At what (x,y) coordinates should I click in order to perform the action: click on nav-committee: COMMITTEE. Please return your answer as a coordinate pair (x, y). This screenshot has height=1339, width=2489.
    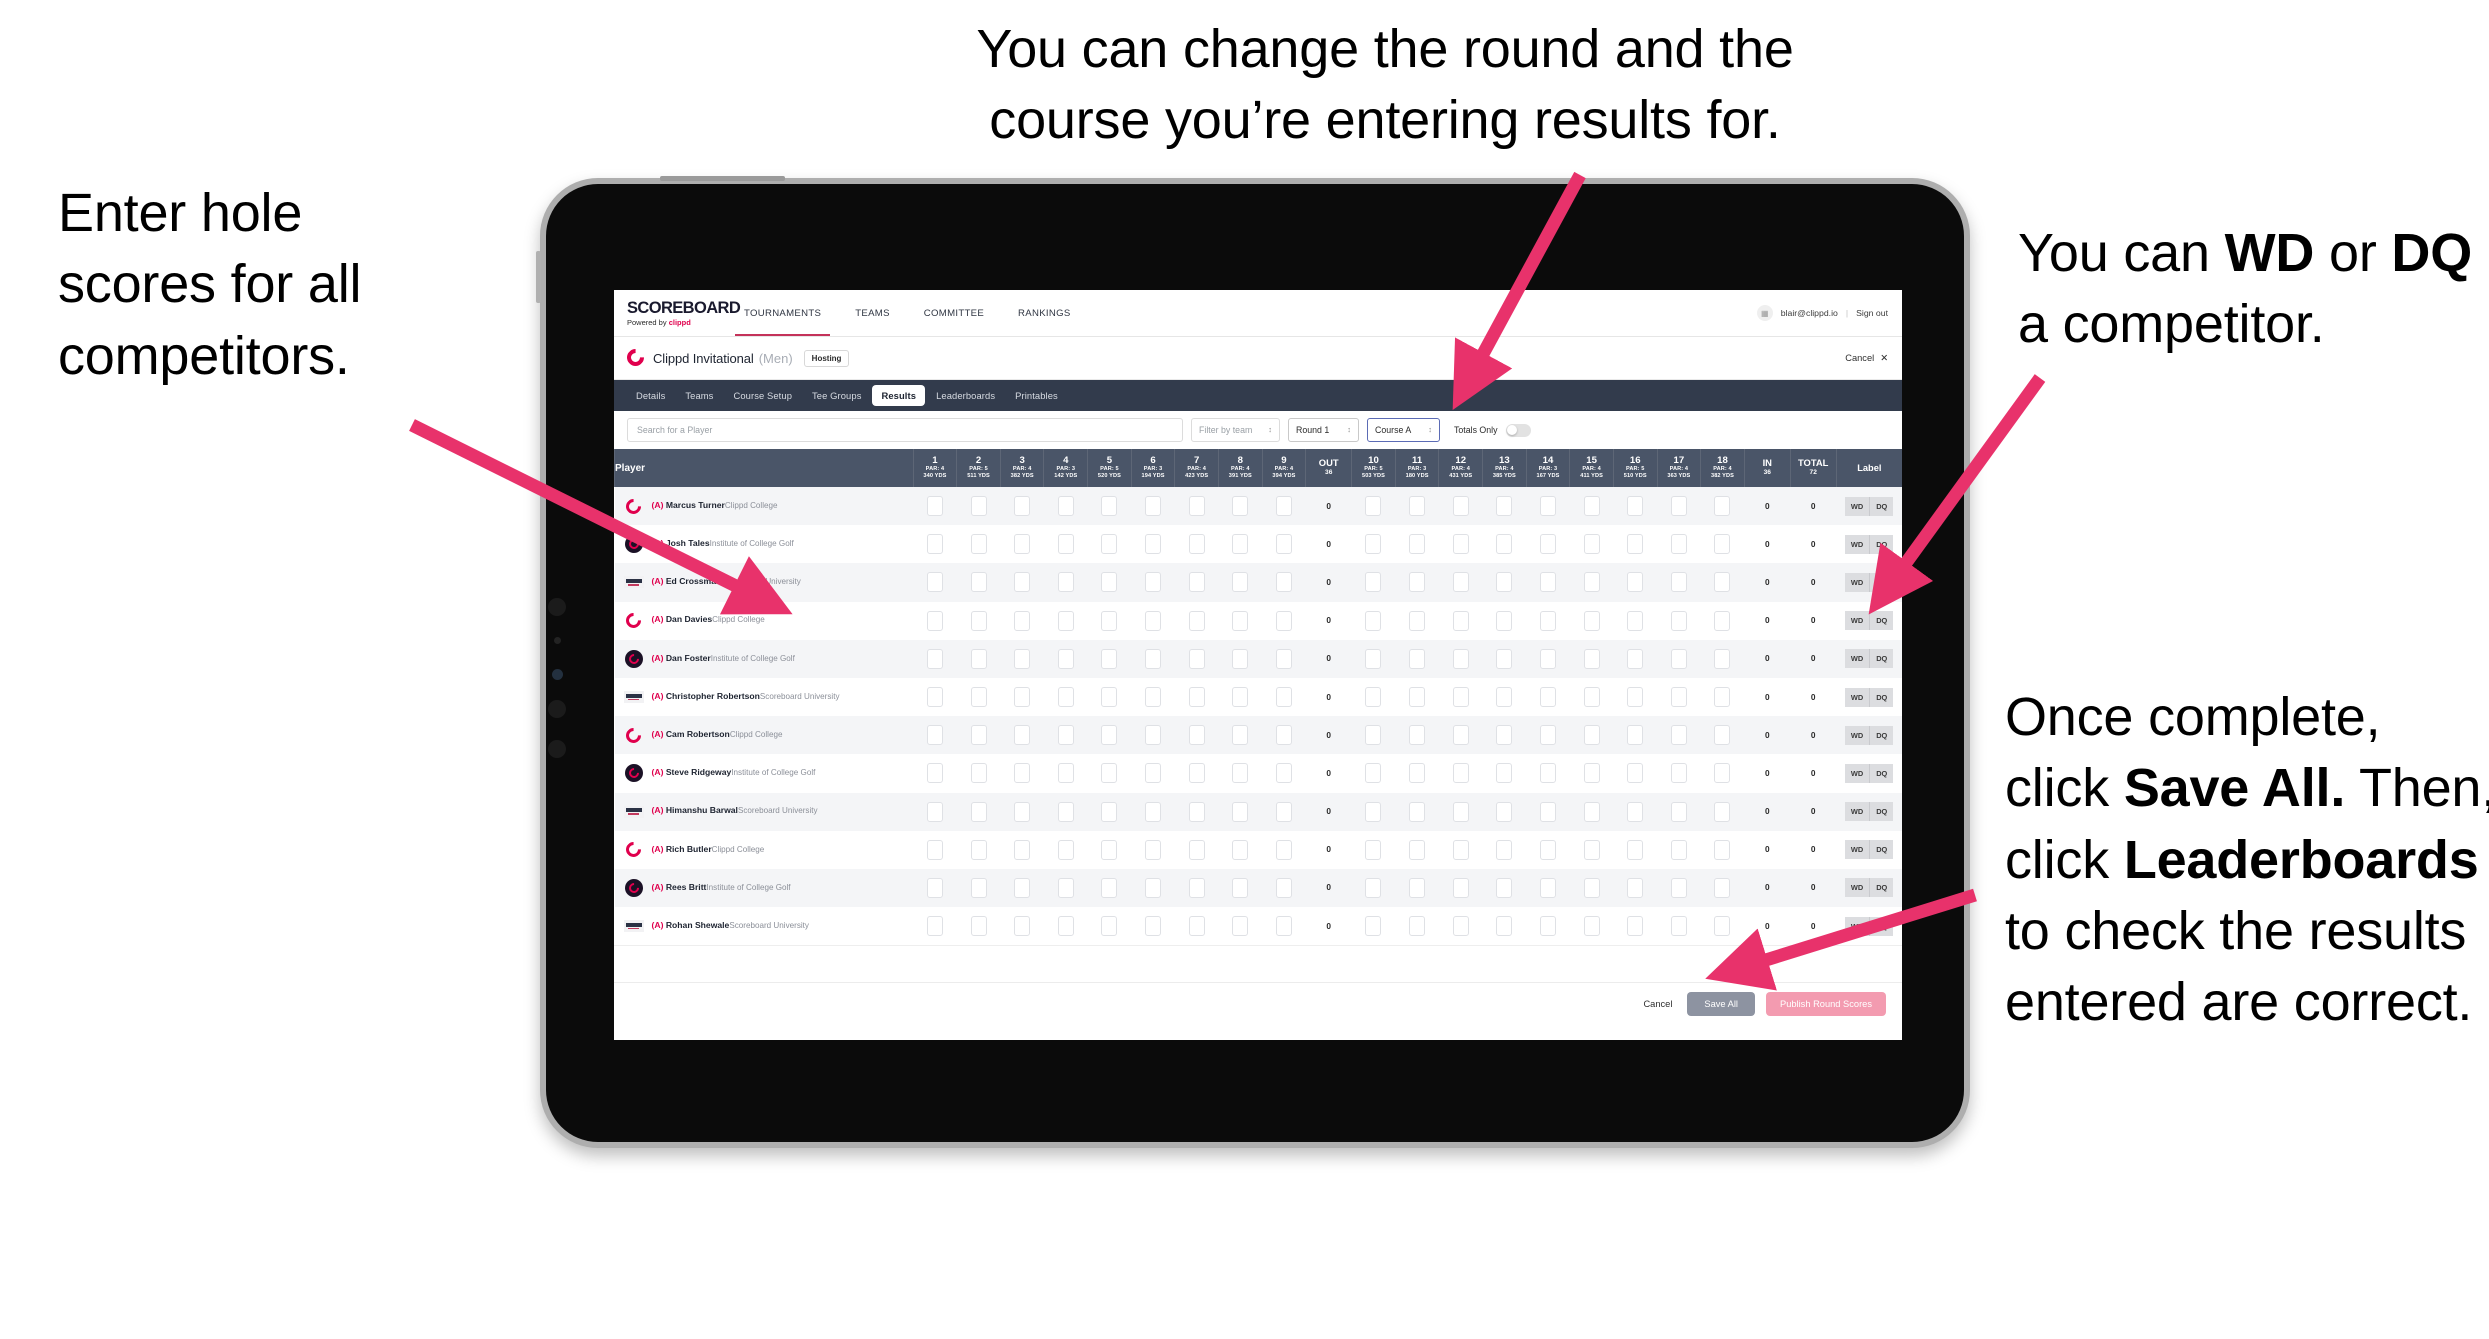
    Looking at the image, I should click on (954, 313).